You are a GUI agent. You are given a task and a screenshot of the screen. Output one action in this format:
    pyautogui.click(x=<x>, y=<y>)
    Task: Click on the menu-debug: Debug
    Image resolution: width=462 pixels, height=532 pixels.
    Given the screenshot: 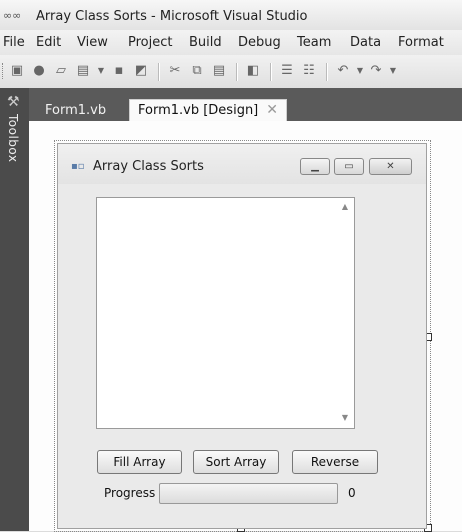 What is the action you would take?
    pyautogui.click(x=259, y=42)
    